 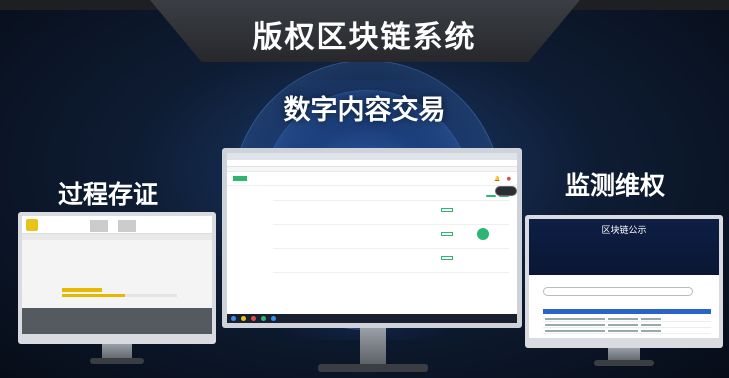 What do you see at coordinates (624, 247) in the screenshot?
I see `blockchain-dashboard: 区块链公示` at bounding box center [624, 247].